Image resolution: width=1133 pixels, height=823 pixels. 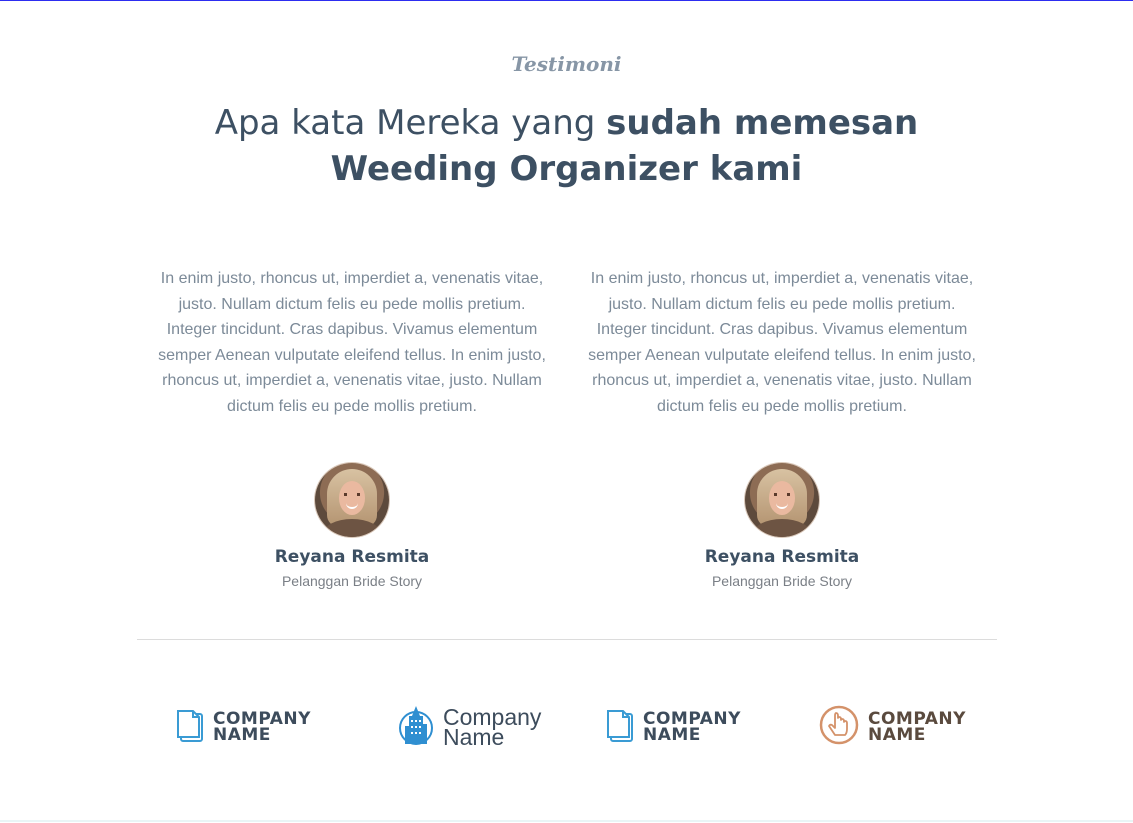 I want to click on pointer-hand-icon, so click(x=839, y=727).